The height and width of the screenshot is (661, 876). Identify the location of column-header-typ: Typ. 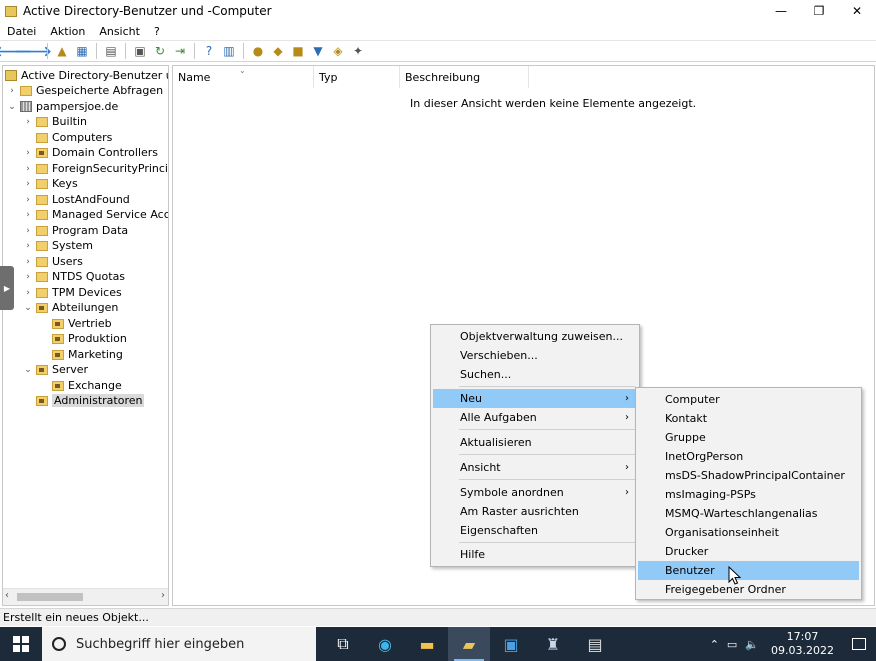
(357, 77).